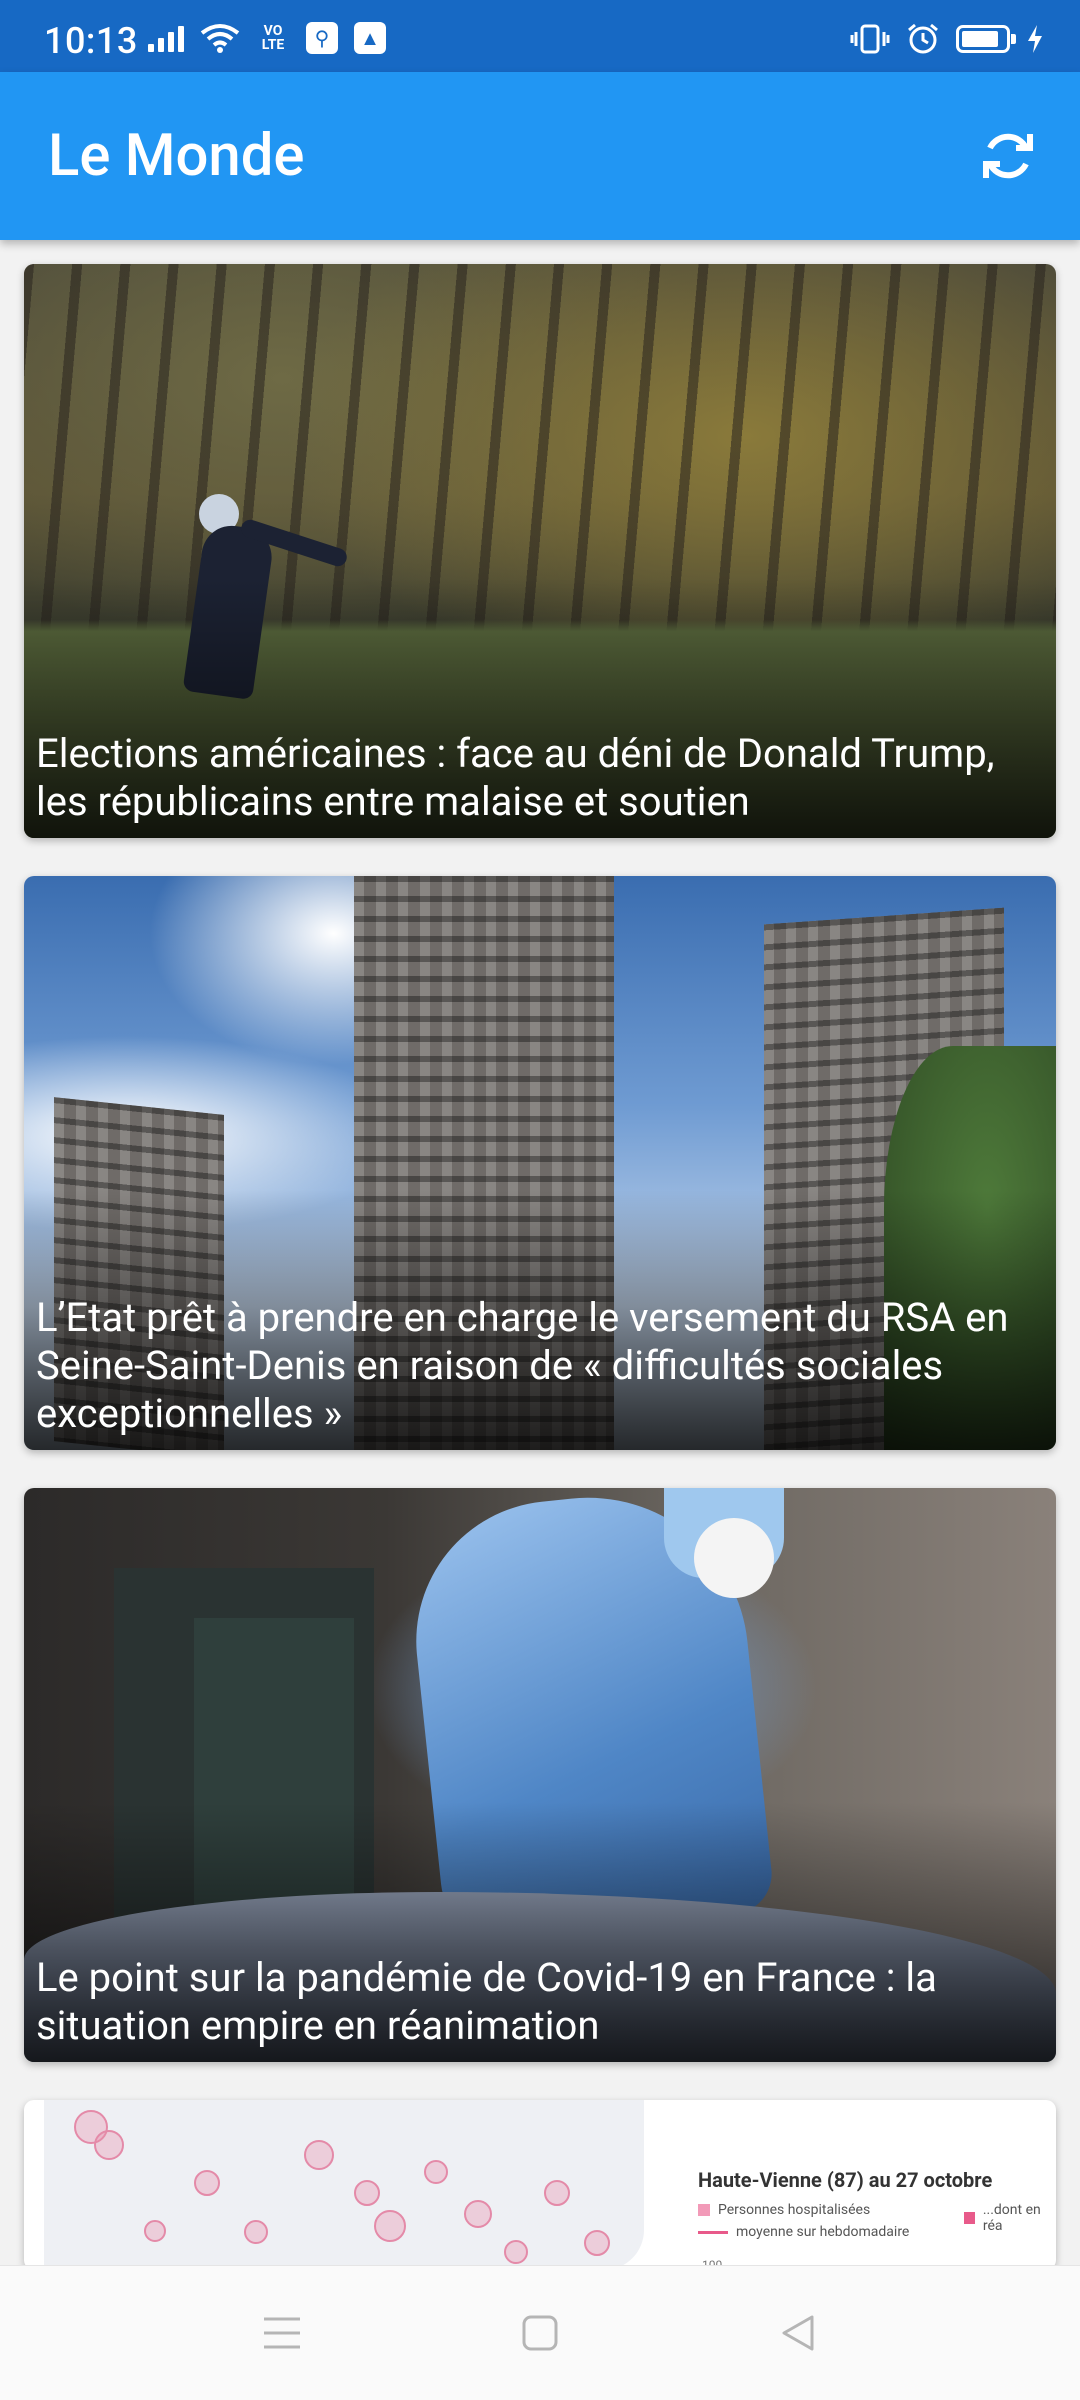 The image size is (1080, 2400). Describe the element at coordinates (784, 2210) in the screenshot. I see `legend-hospitalised: Personnes hospitalisées` at that location.